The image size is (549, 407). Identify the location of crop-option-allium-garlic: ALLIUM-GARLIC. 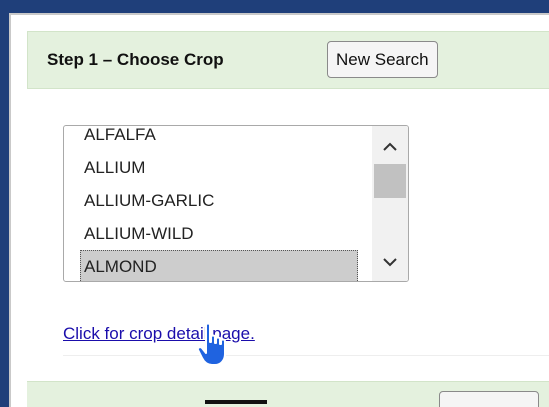
(219, 200).